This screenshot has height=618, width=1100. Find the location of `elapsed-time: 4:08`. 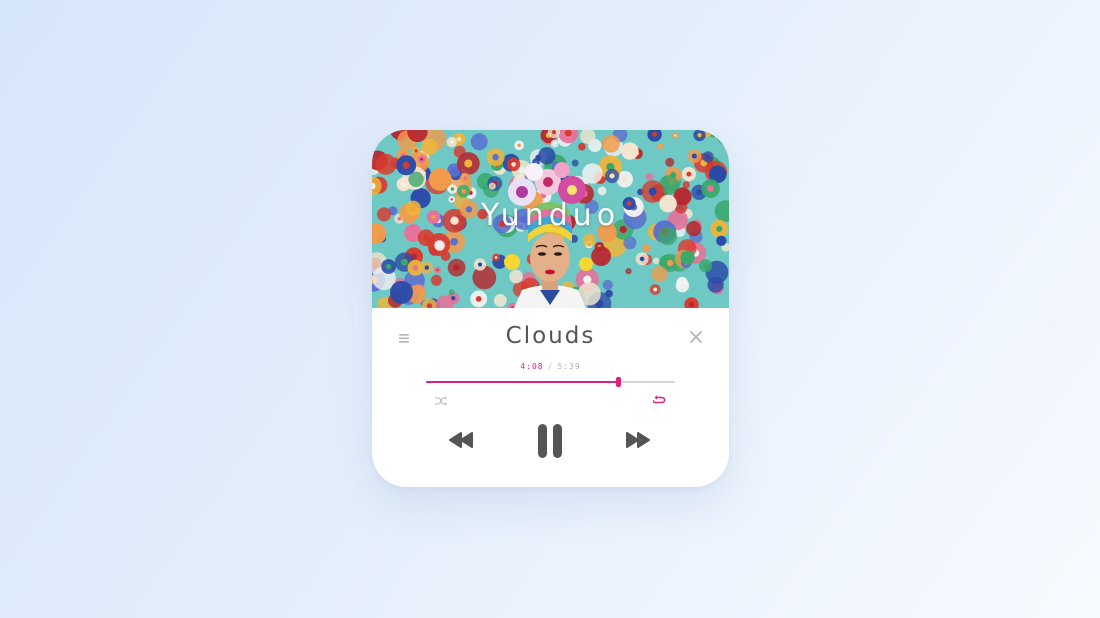

elapsed-time: 4:08 is located at coordinates (532, 366).